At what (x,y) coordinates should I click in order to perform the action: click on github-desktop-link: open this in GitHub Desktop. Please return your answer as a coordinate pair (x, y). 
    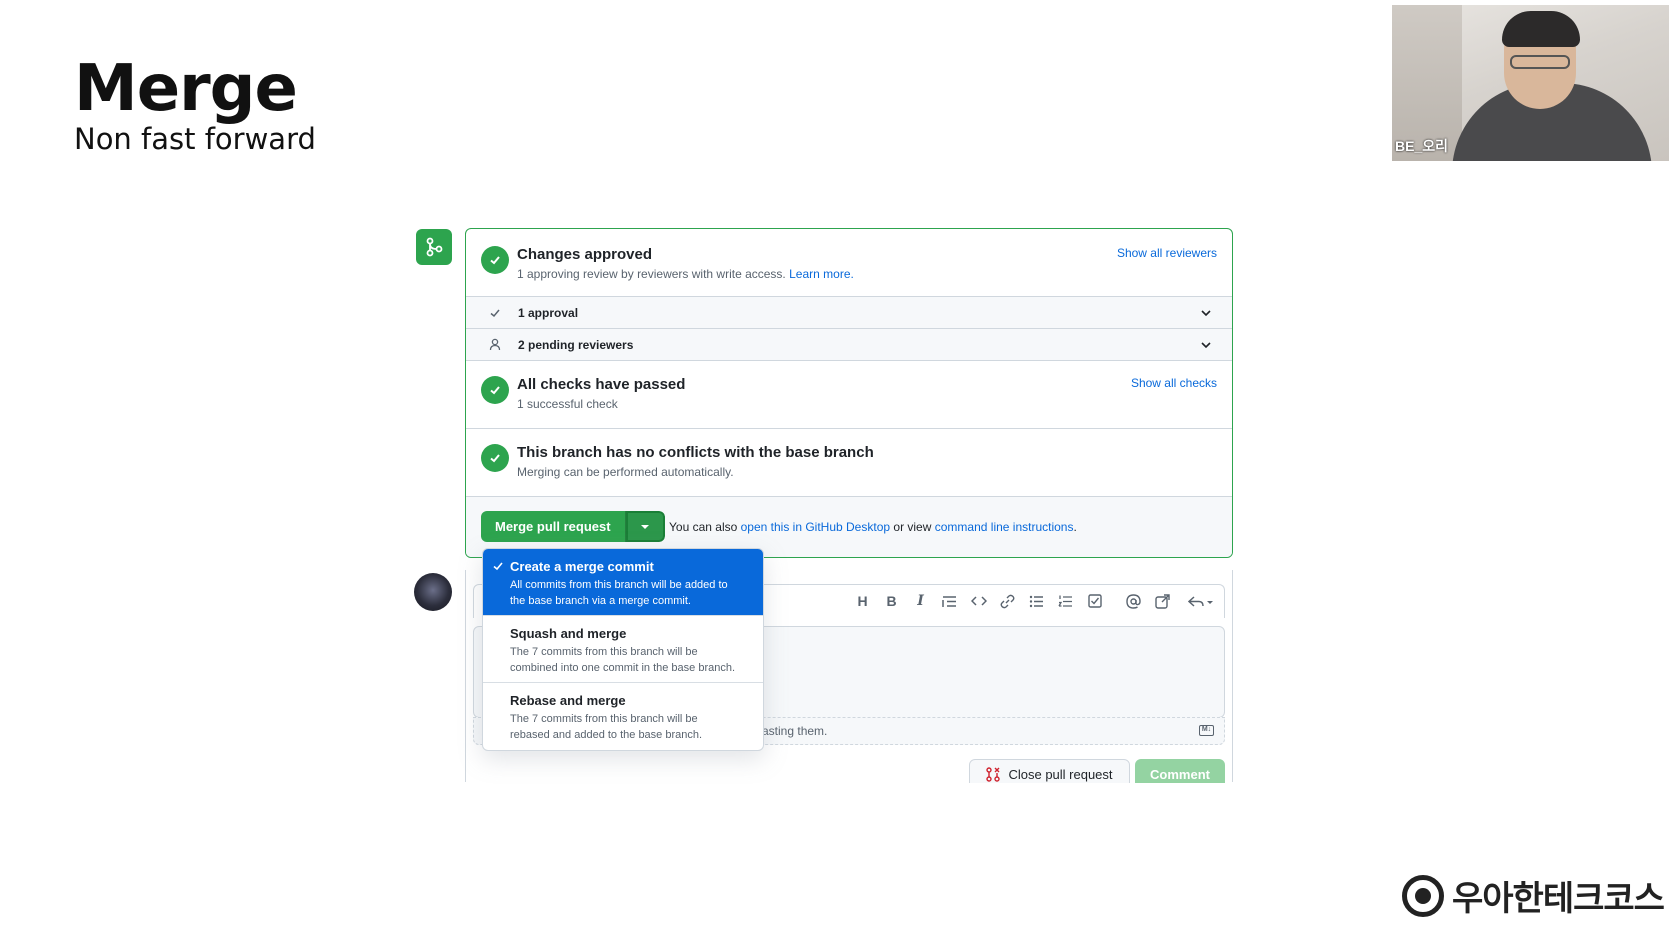
    Looking at the image, I should click on (815, 527).